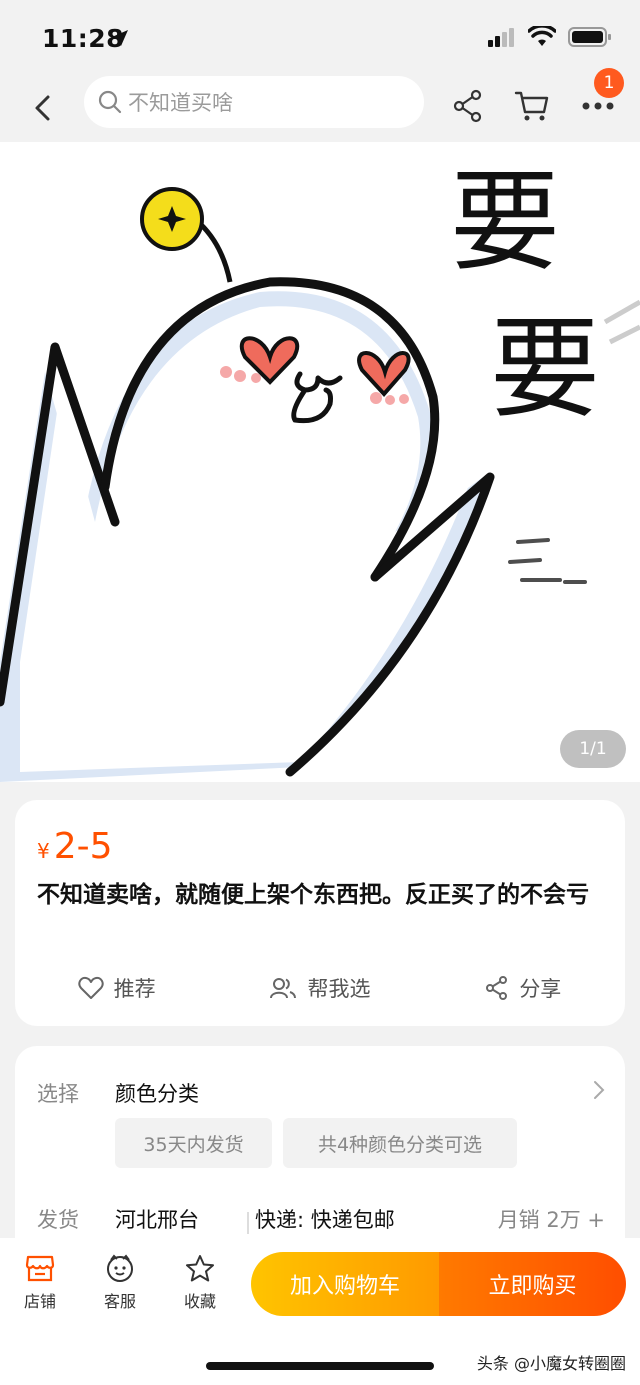 This screenshot has width=640, height=1385. What do you see at coordinates (283, 988) in the screenshot?
I see `people-icon` at bounding box center [283, 988].